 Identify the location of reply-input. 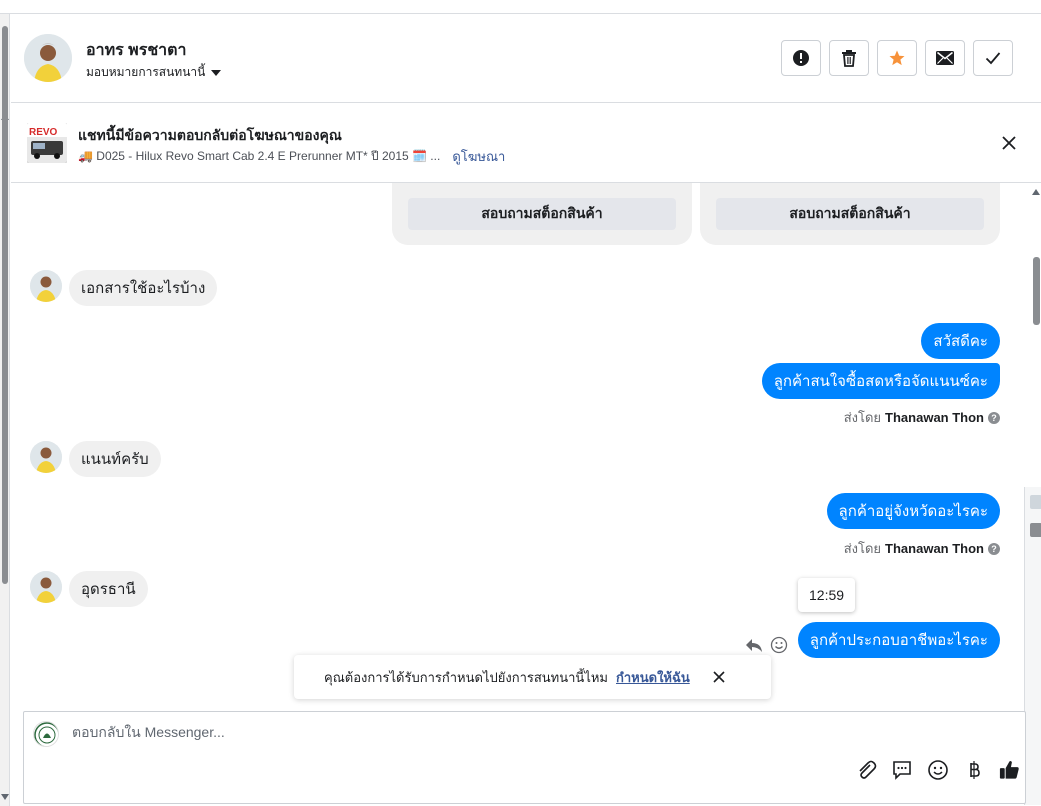
(502, 732).